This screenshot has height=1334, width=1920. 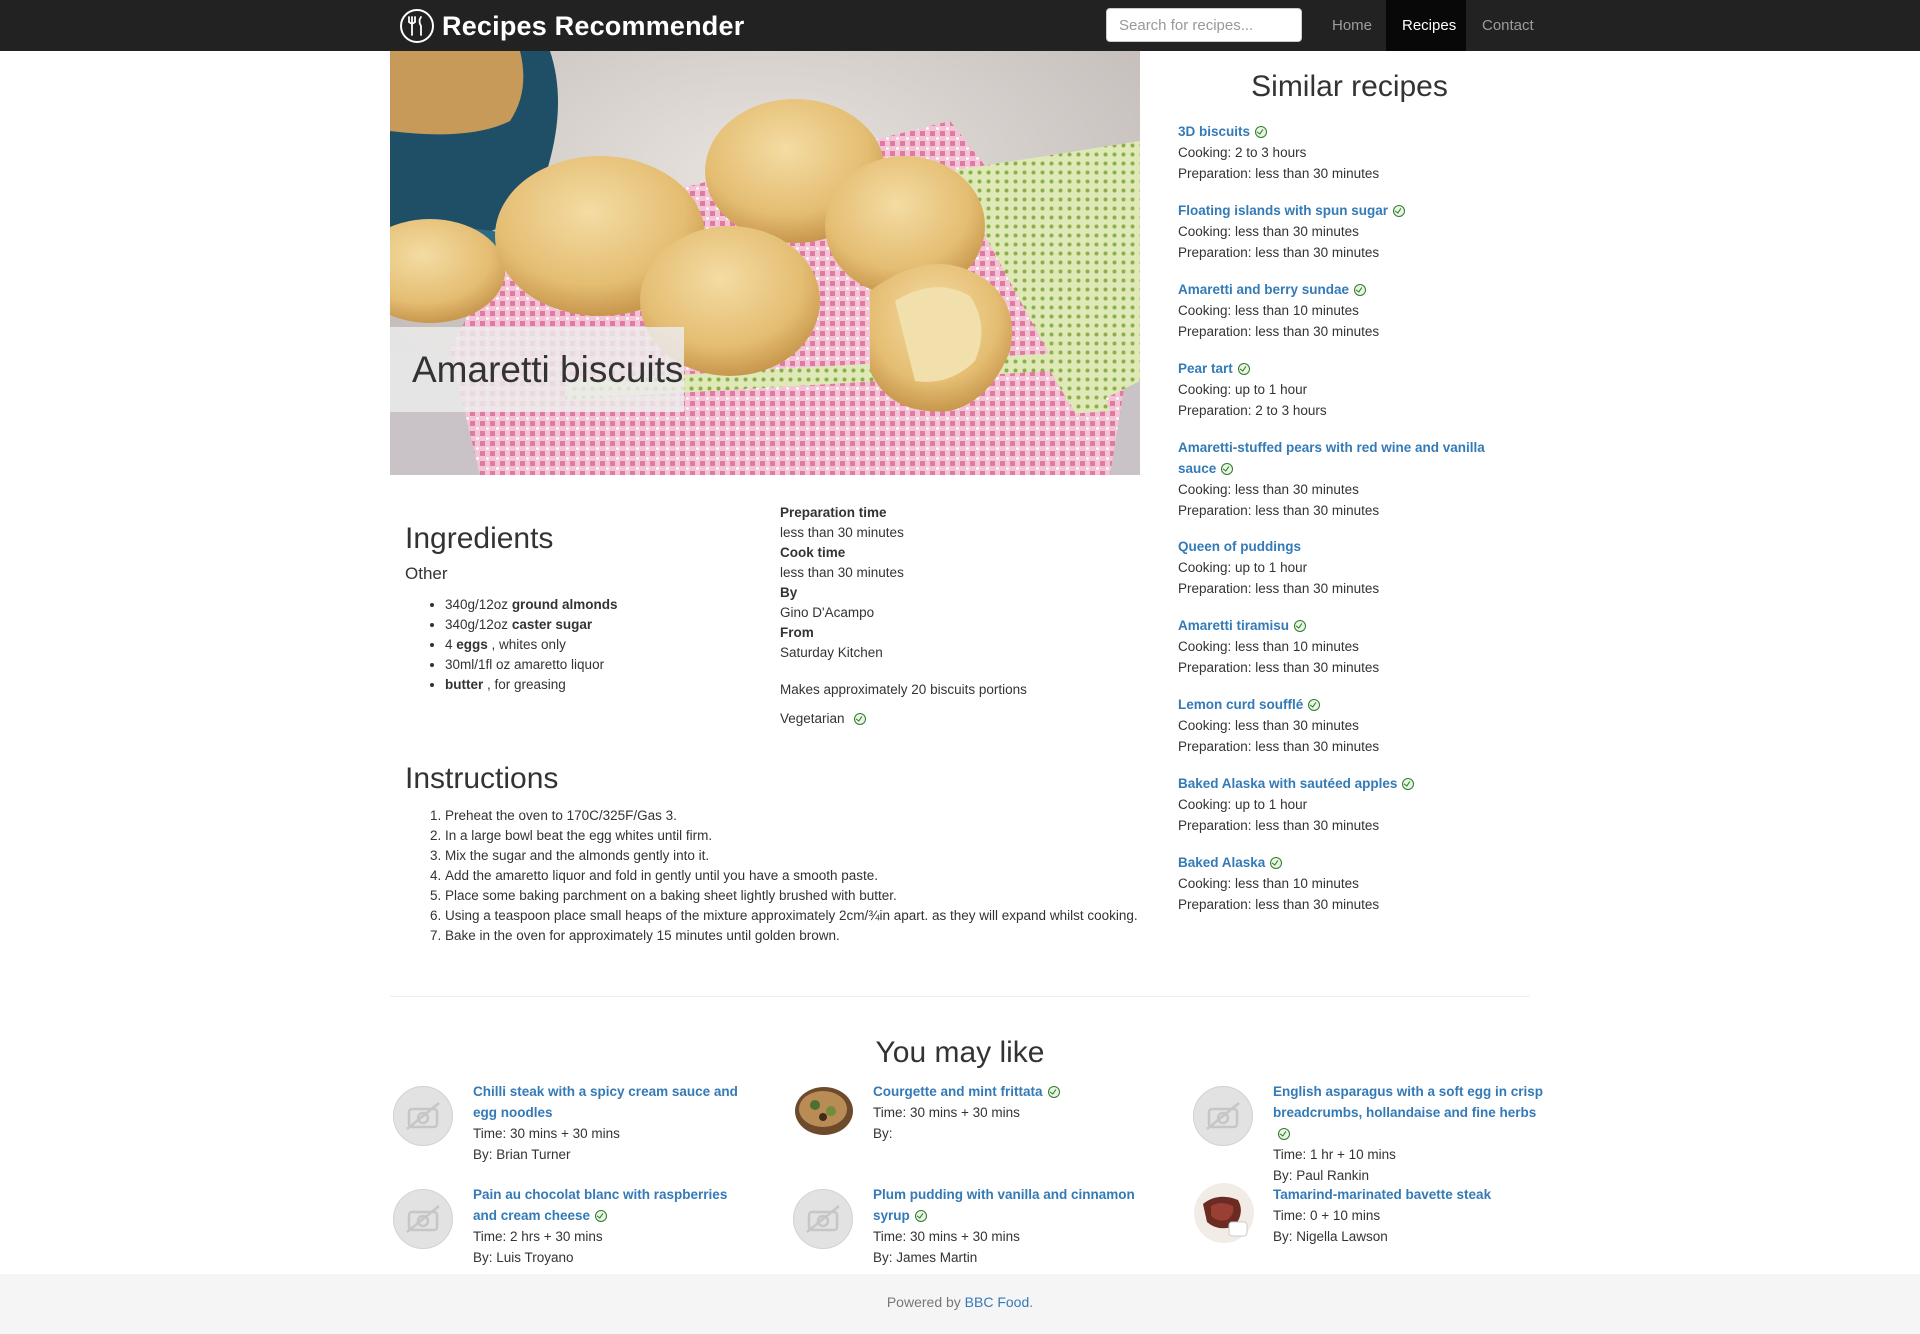 I want to click on similar-recipe-cooking: Cooking: less than 30 minutes, so click(x=1268, y=231).